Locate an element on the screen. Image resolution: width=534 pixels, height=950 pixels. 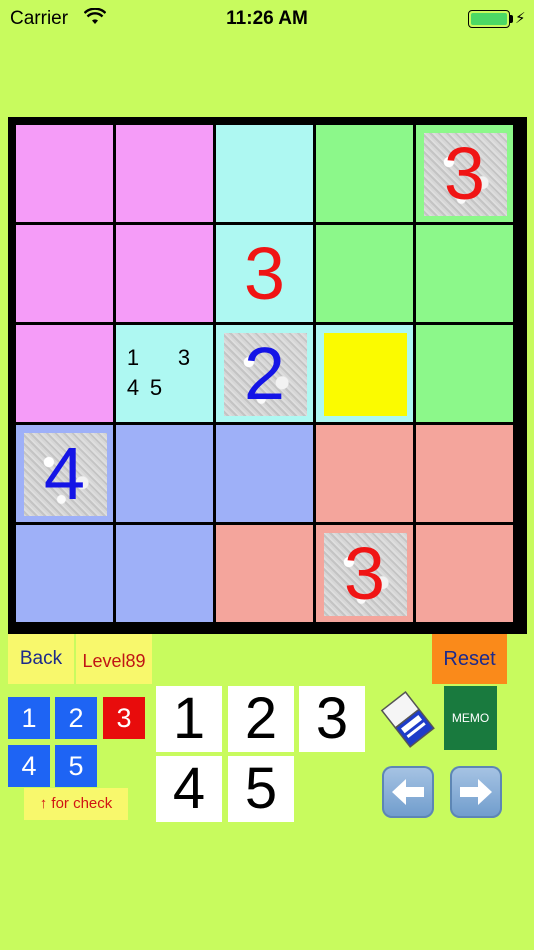
check-number-4: 4 is located at coordinates (29, 766).